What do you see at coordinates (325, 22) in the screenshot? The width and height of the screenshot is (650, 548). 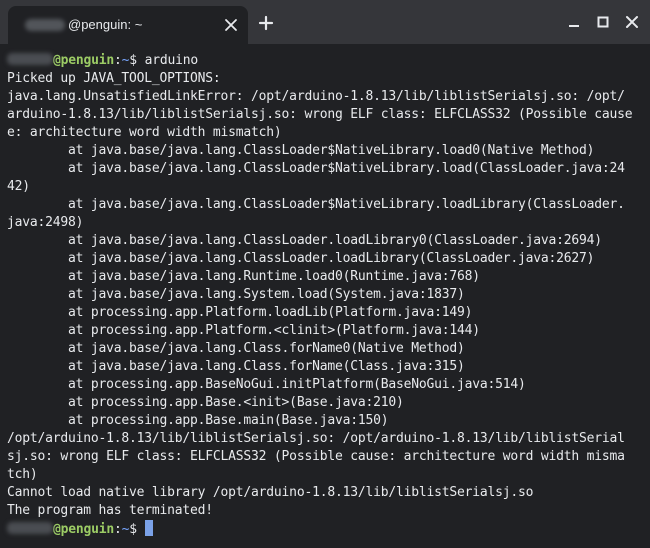 I see `title-bar: @penguin: ~` at bounding box center [325, 22].